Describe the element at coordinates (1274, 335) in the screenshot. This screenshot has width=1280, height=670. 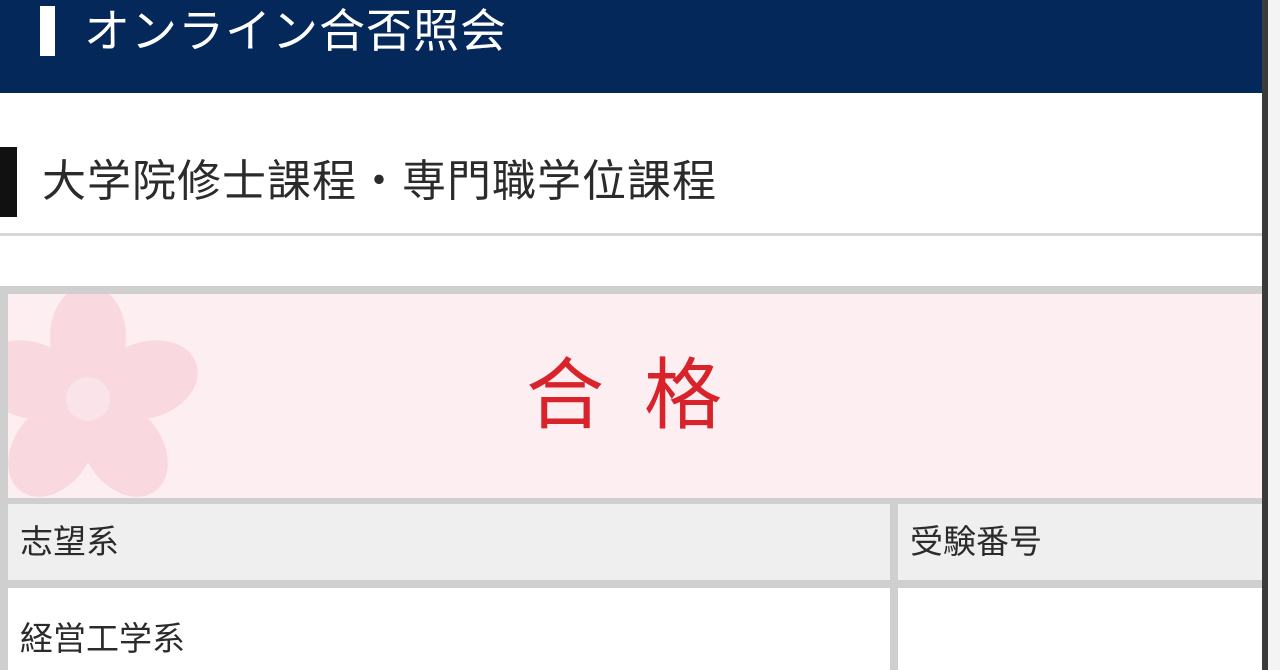
I see `scrollbar-track` at that location.